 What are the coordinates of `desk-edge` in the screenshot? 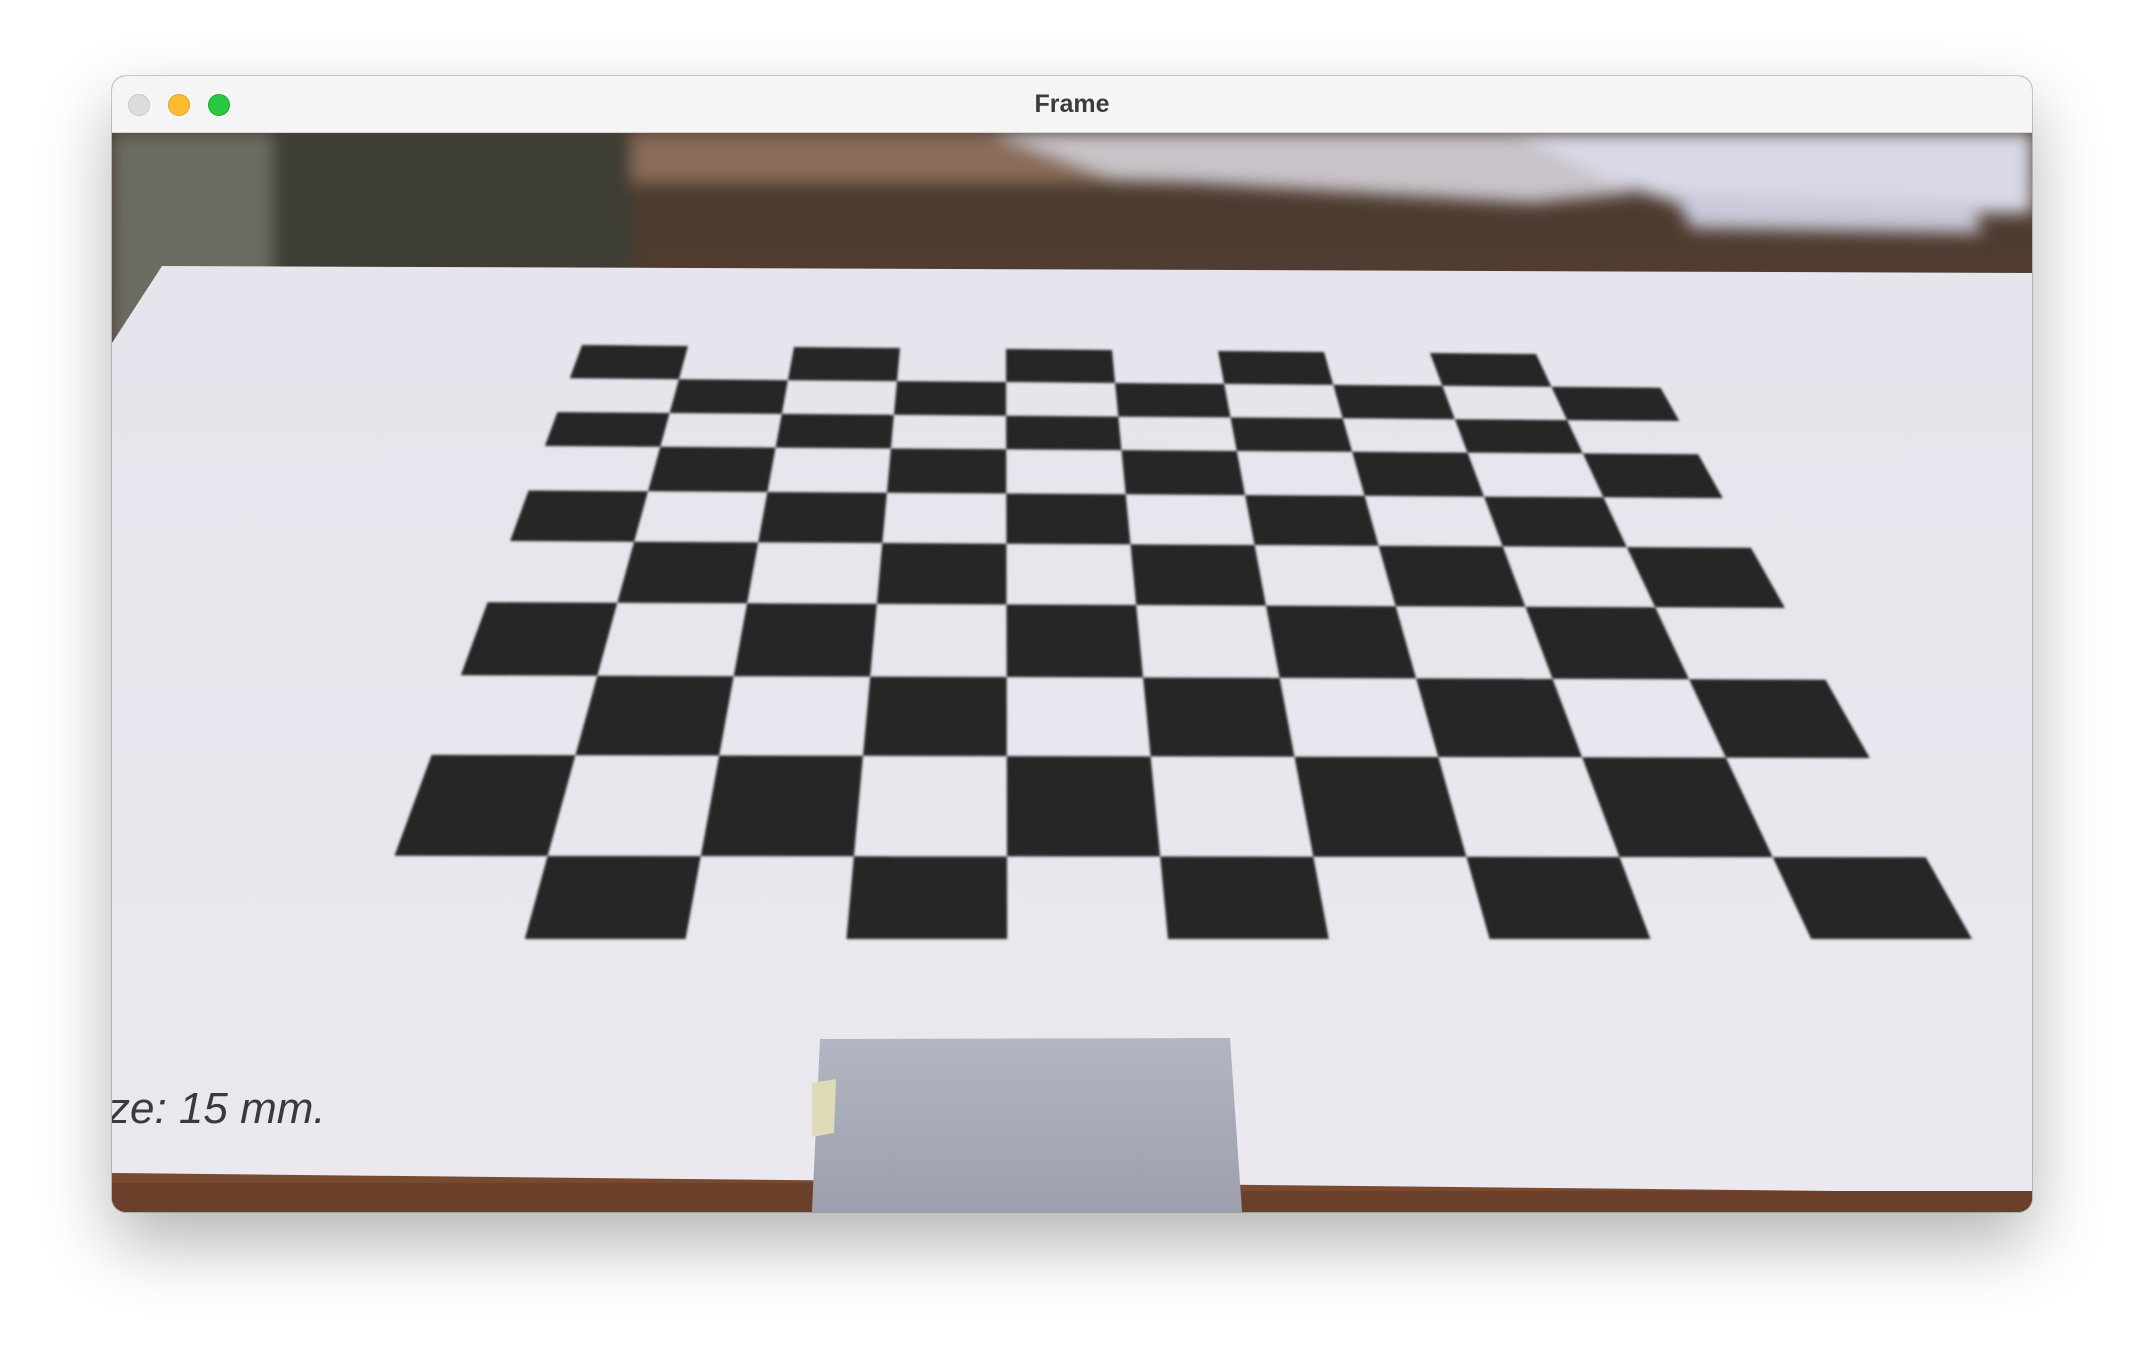 It's located at (462, 1197).